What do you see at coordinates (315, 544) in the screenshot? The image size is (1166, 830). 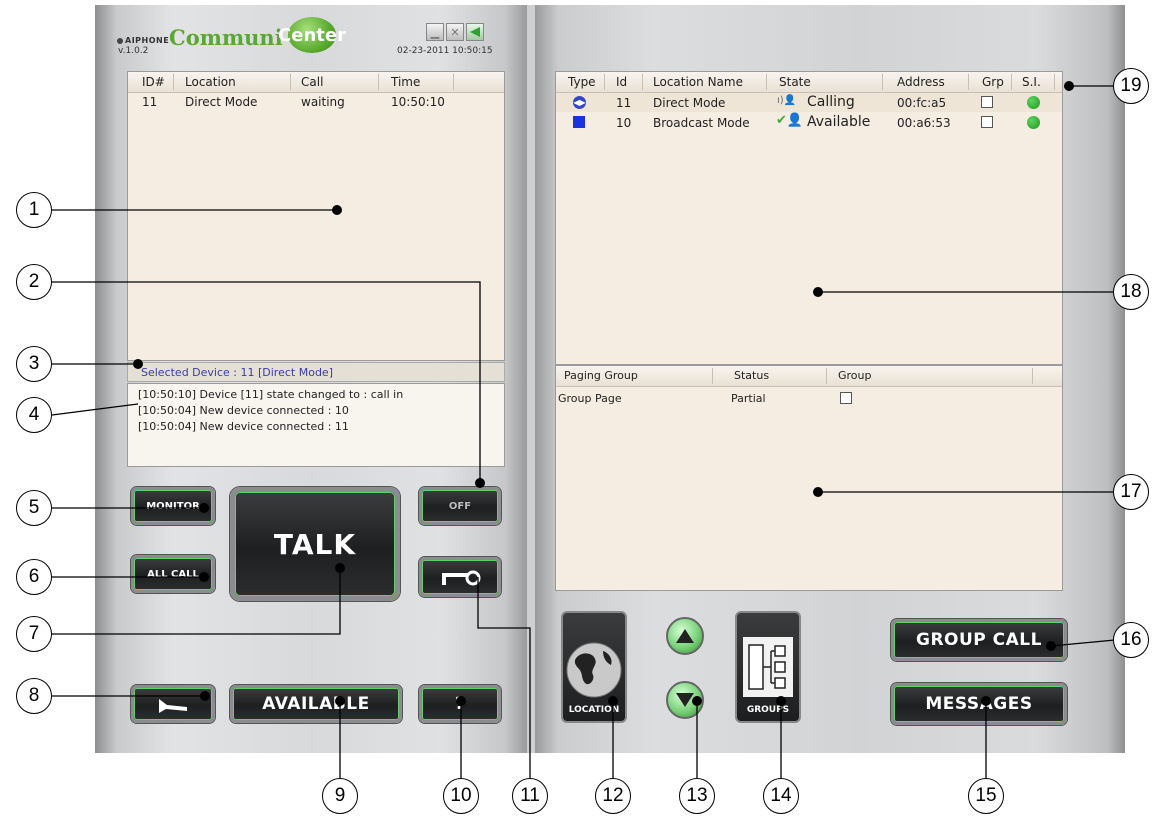 I see `talk-button: TALK` at bounding box center [315, 544].